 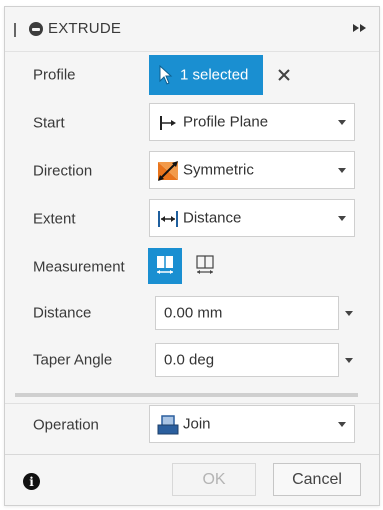 What do you see at coordinates (54, 219) in the screenshot?
I see `extent-label: Extent` at bounding box center [54, 219].